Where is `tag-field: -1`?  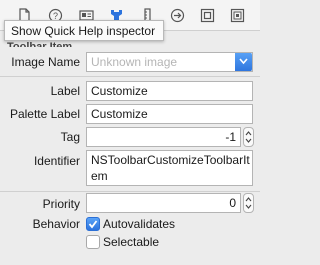 tag-field: -1 is located at coordinates (163, 137).